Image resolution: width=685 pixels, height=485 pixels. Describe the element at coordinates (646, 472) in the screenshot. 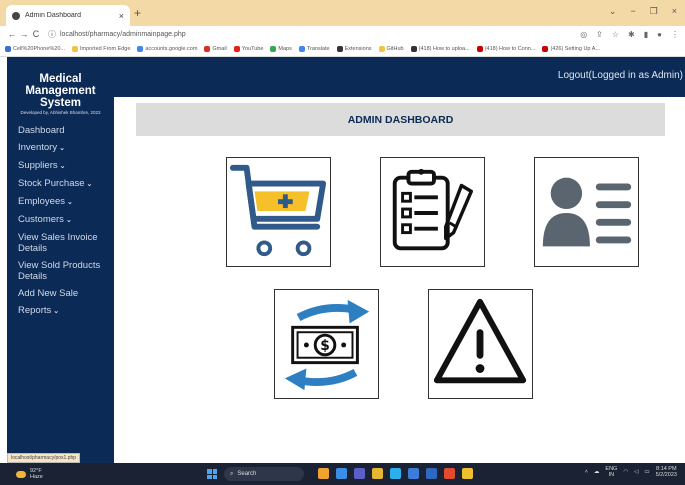

I see `battery-icon: ▭` at that location.